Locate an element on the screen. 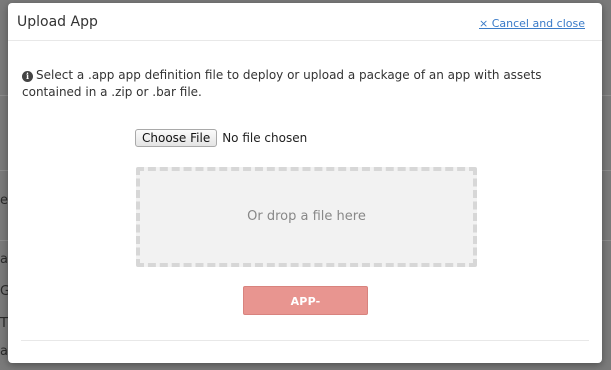  dialog-header: Upload App × Cancel and close is located at coordinates (305, 22).